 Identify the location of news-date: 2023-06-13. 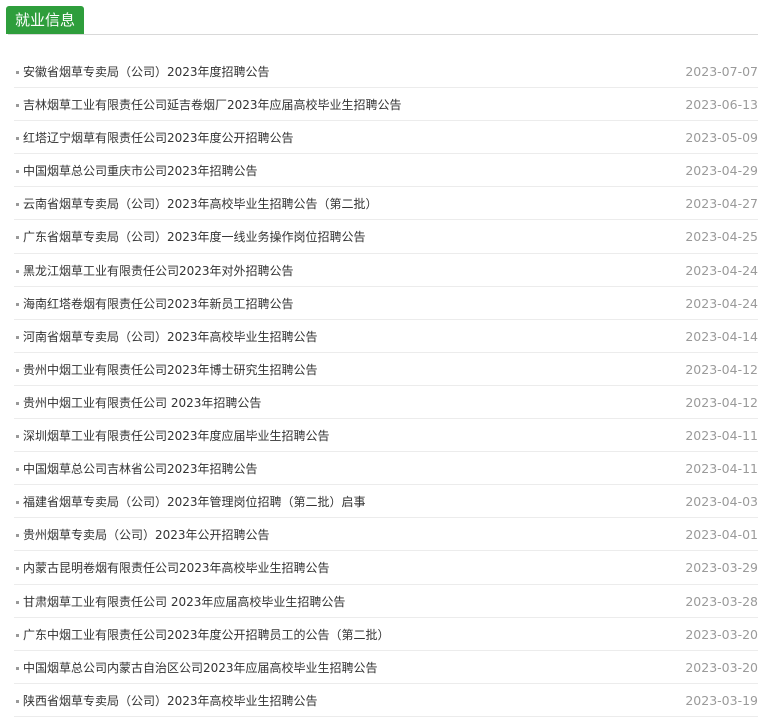
(721, 105).